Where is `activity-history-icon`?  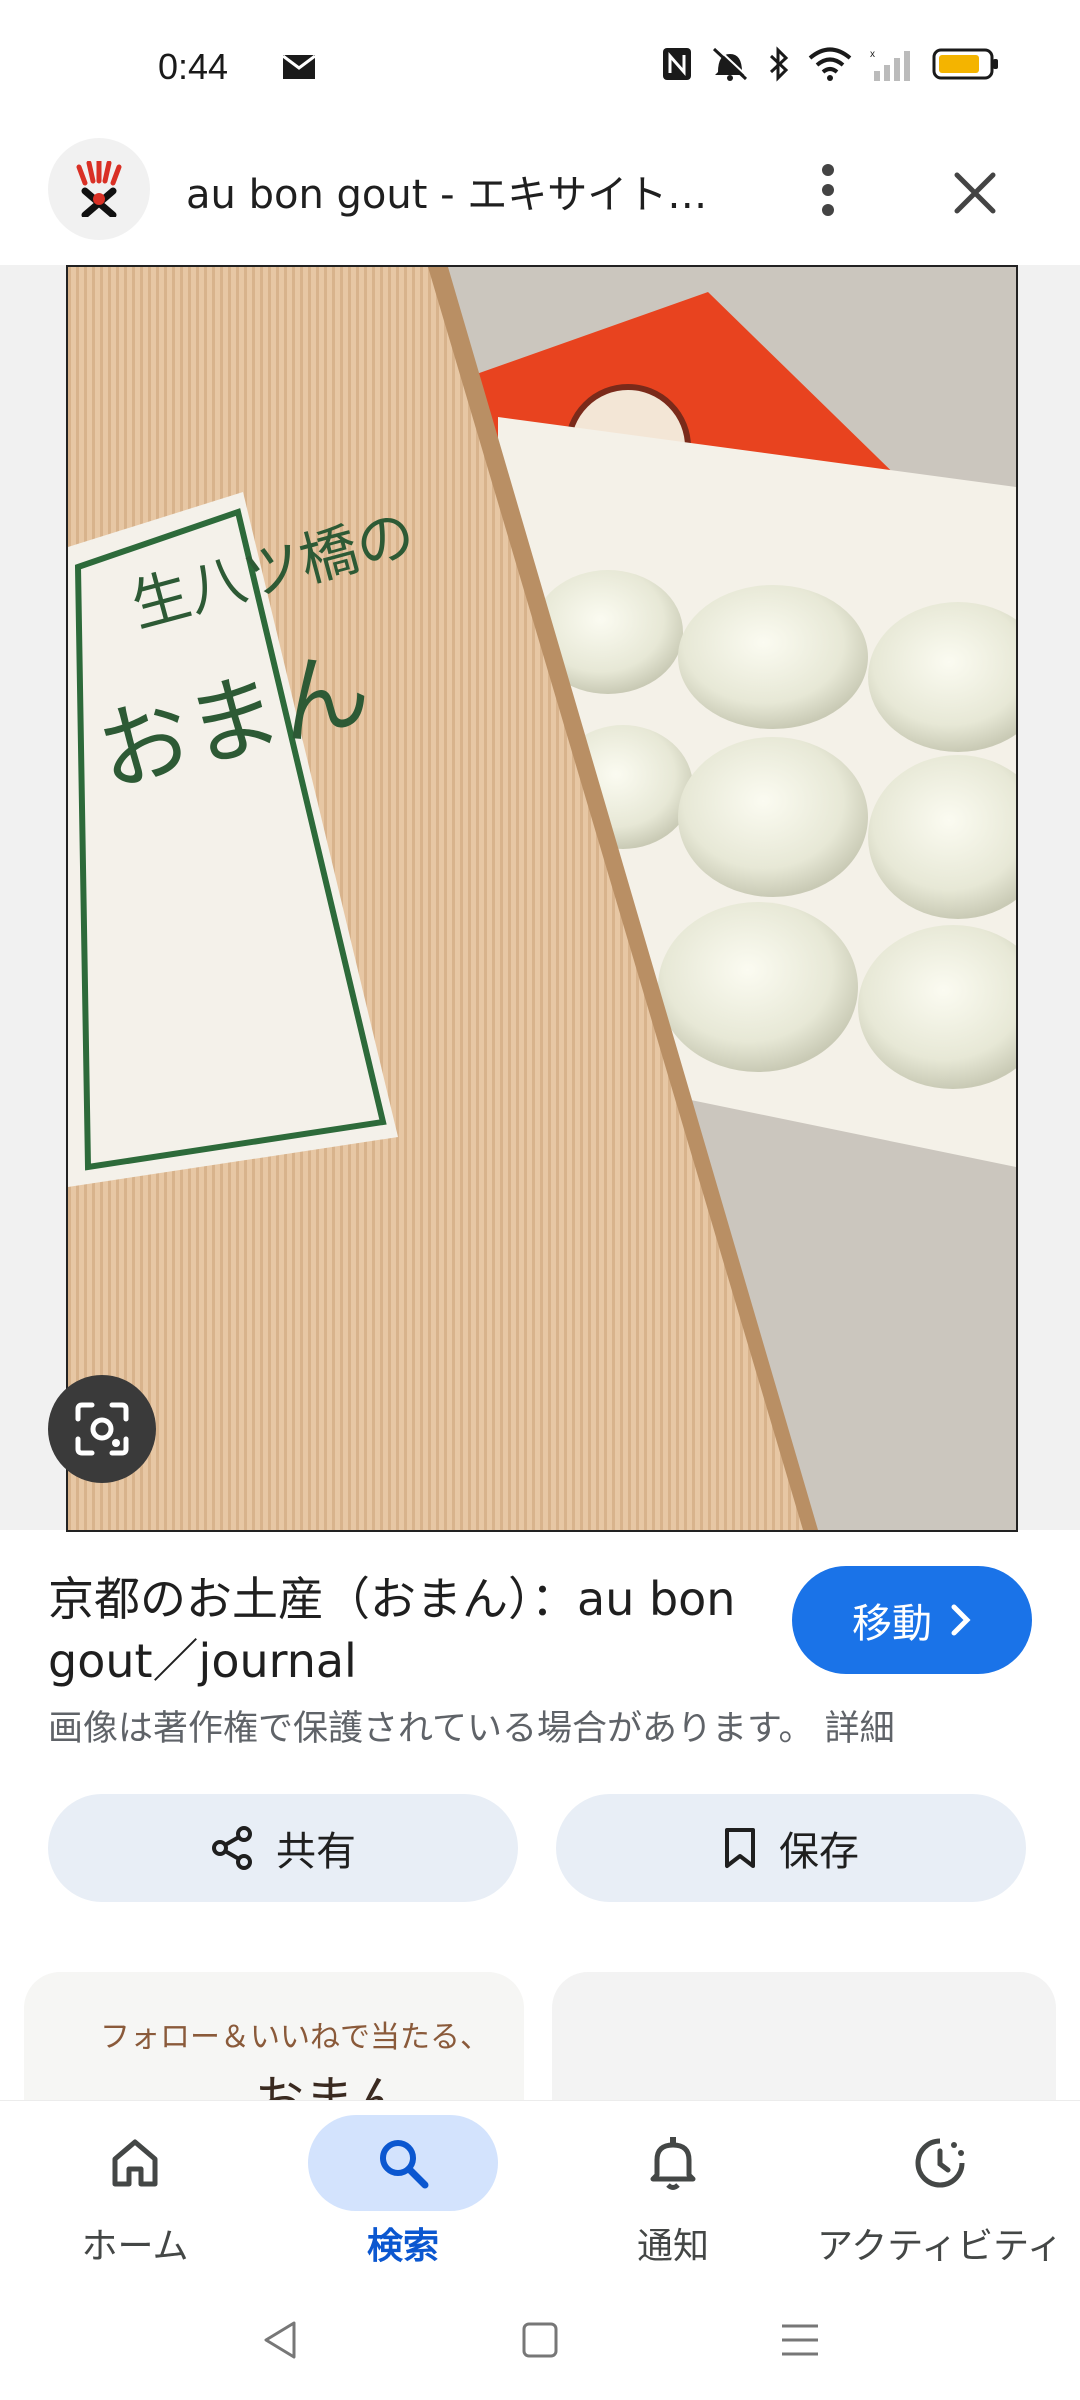 activity-history-icon is located at coordinates (940, 2163).